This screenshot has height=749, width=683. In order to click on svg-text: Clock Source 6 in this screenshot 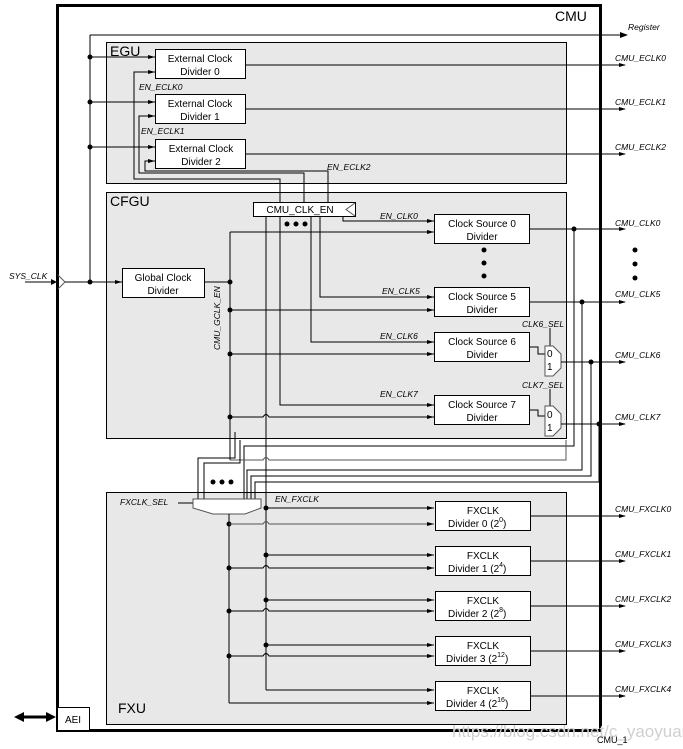, I will do `click(482, 342)`.